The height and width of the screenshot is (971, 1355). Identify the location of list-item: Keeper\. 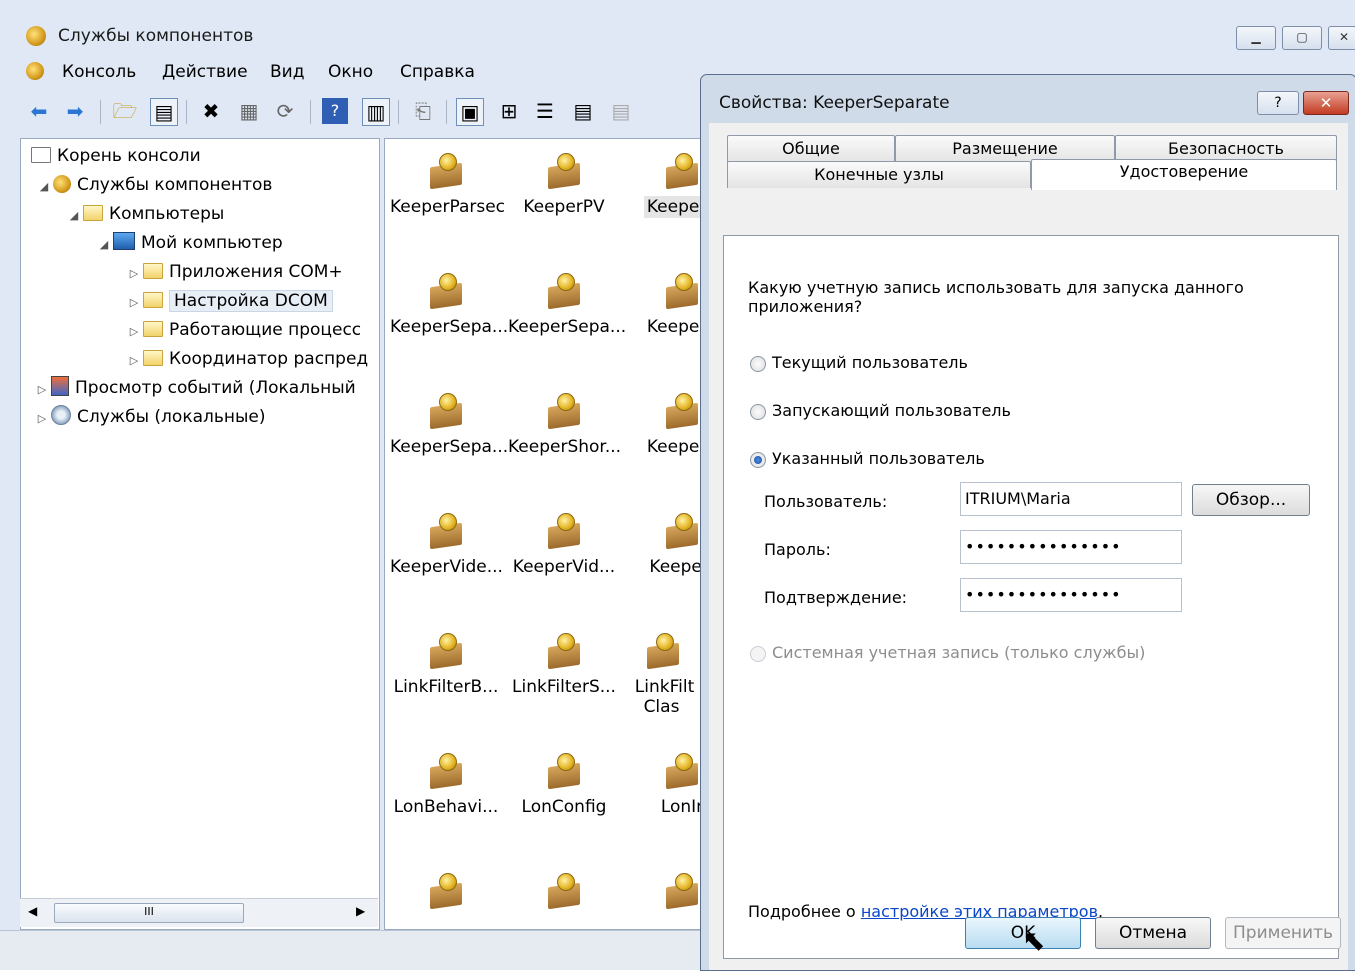
(664, 544).